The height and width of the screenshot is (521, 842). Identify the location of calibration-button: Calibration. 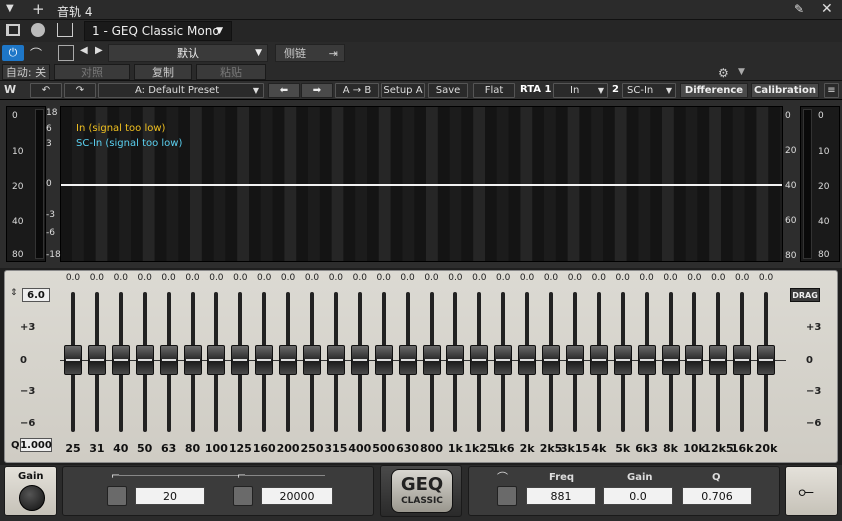
(785, 90).